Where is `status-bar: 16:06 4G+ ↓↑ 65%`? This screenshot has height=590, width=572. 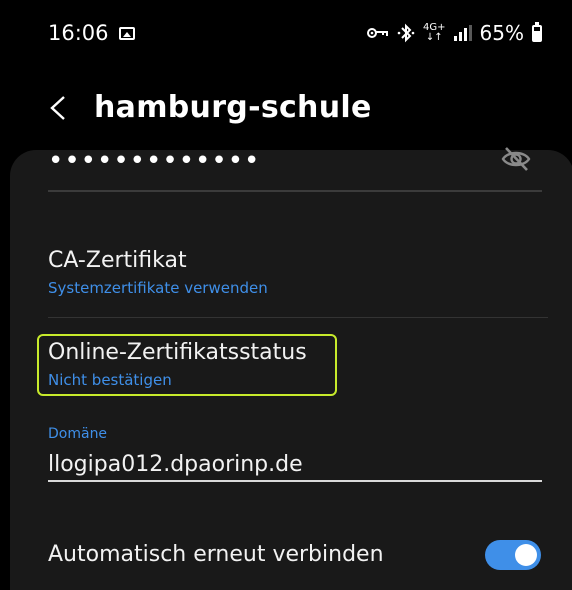
status-bar: 16:06 4G+ ↓↑ 65% is located at coordinates (286, 33).